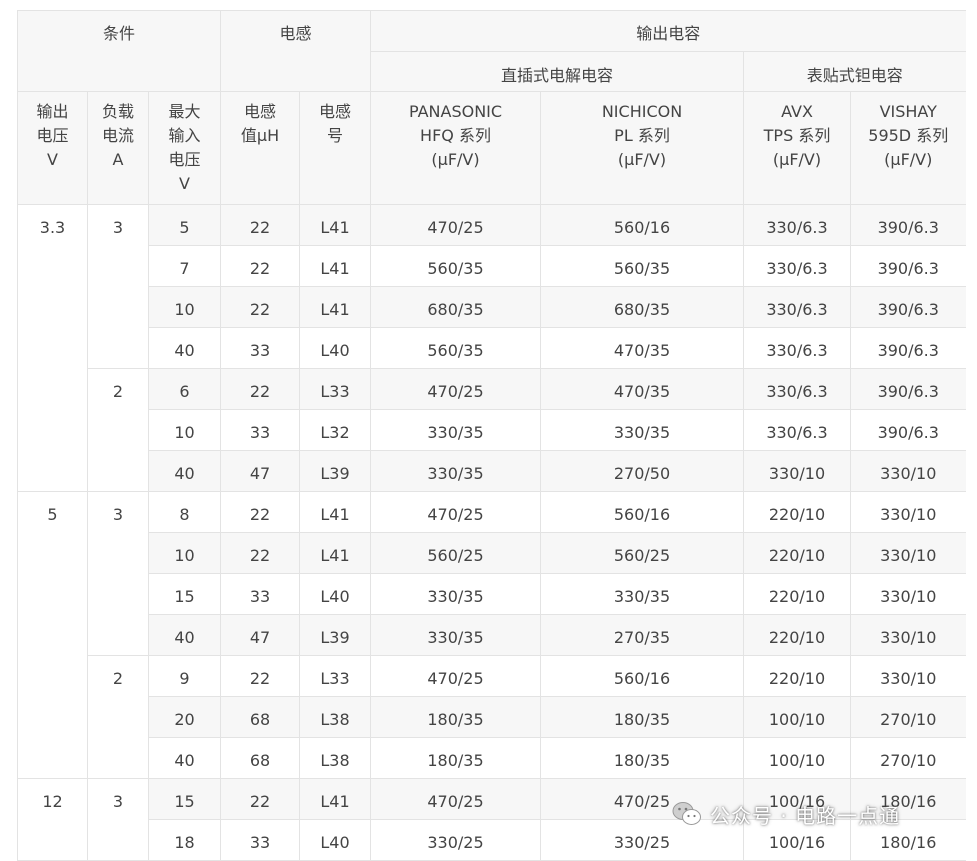  Describe the element at coordinates (908, 135) in the screenshot. I see `col-header-line: 595D 系列` at that location.